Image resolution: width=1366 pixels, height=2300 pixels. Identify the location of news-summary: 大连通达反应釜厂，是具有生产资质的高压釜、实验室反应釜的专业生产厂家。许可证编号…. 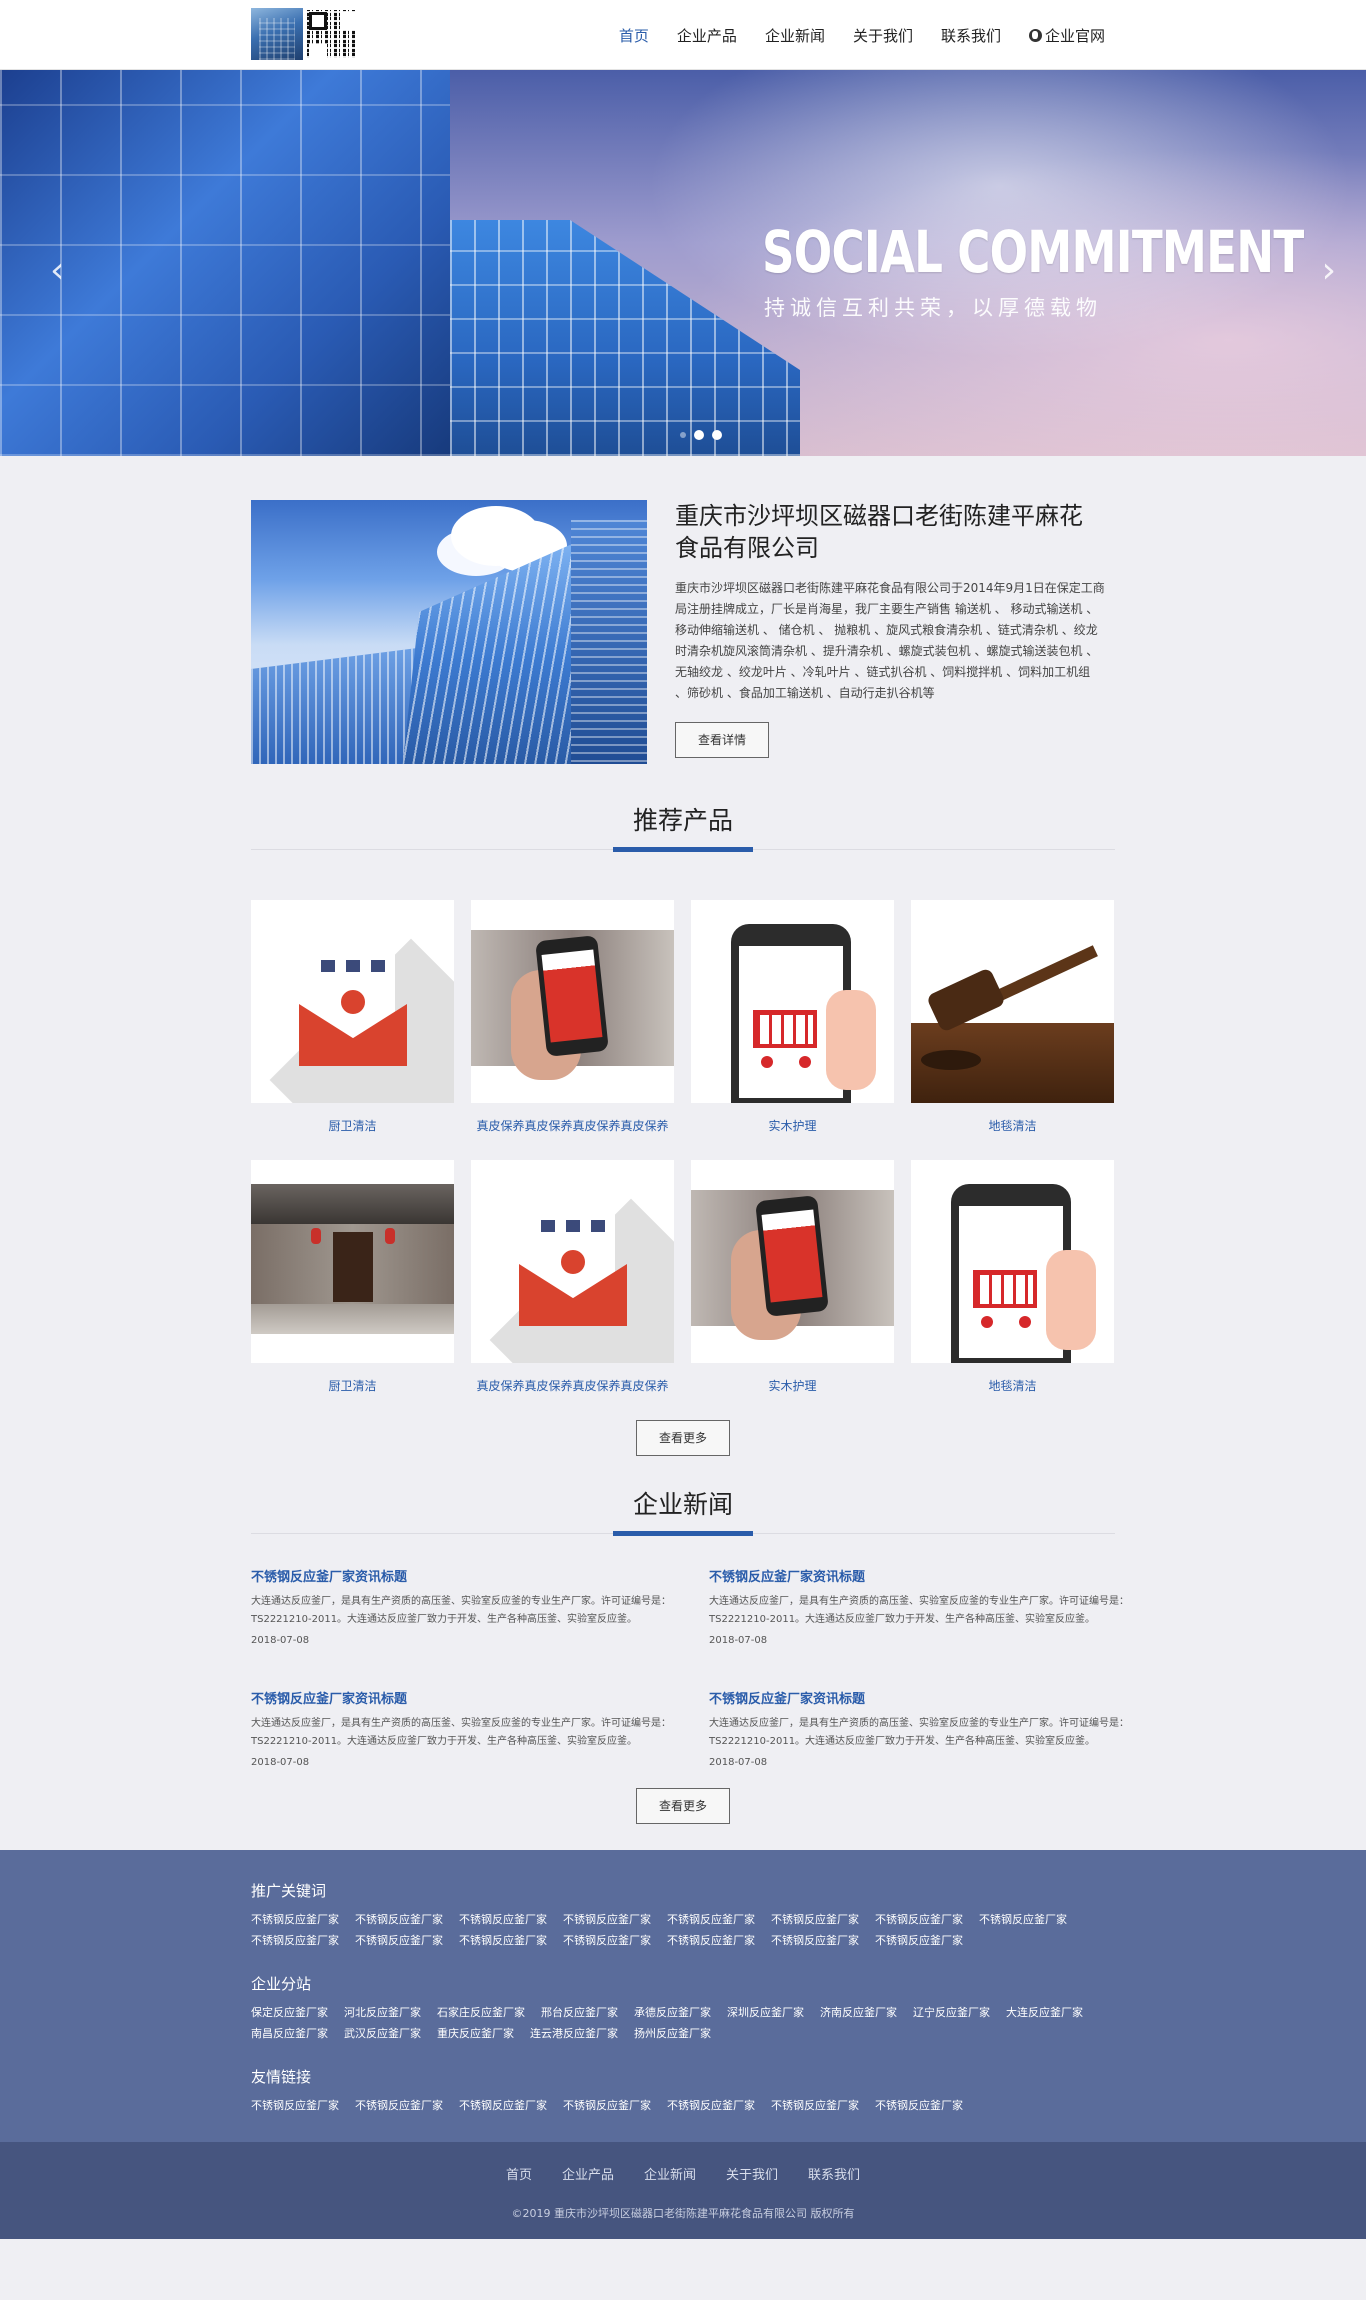
(461, 1732).